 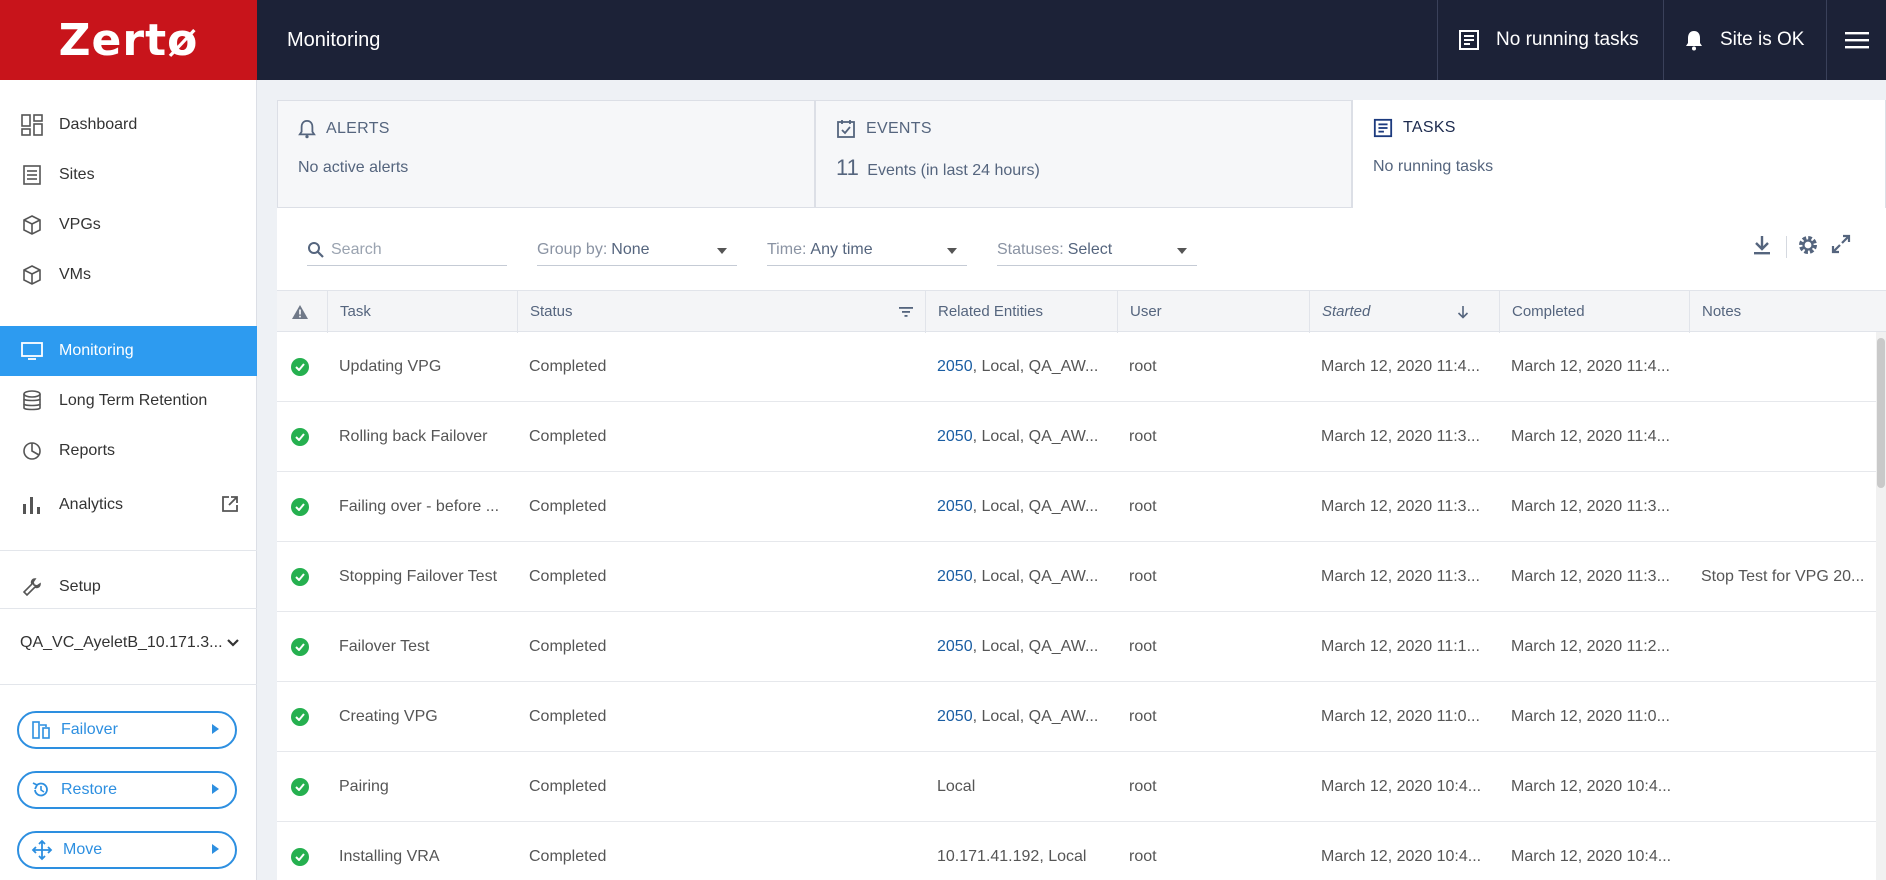 I want to click on filter-icon, so click(x=906, y=312).